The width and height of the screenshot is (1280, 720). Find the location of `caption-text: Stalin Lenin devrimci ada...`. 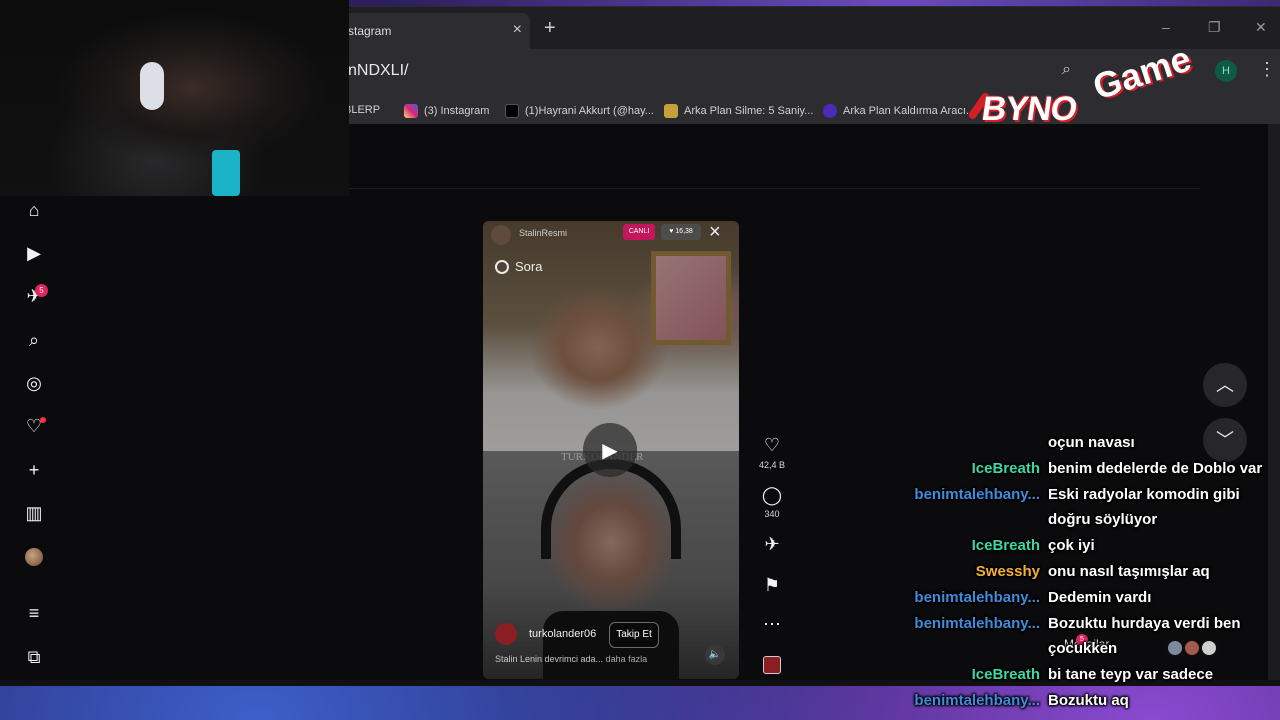

caption-text: Stalin Lenin devrimci ada... is located at coordinates (549, 659).